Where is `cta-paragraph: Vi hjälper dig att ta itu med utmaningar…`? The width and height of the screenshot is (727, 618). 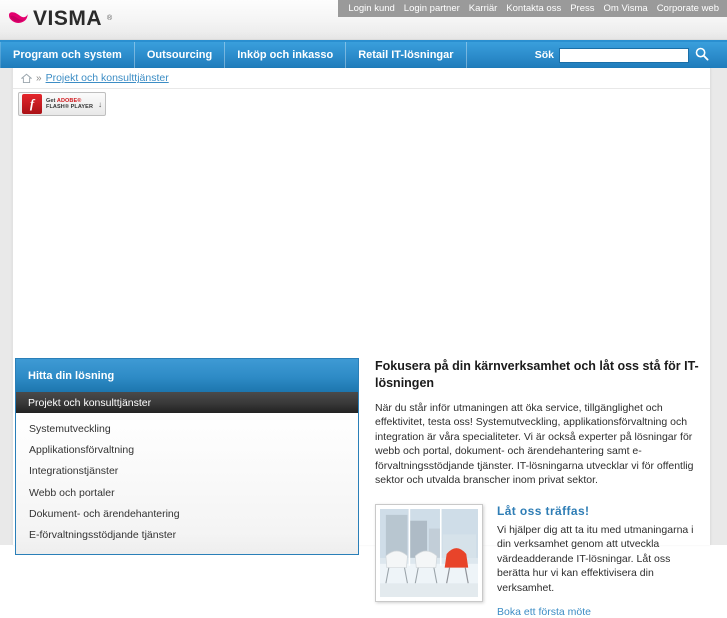 cta-paragraph: Vi hjälper dig att ta itu med utmaningar… is located at coordinates (595, 558).